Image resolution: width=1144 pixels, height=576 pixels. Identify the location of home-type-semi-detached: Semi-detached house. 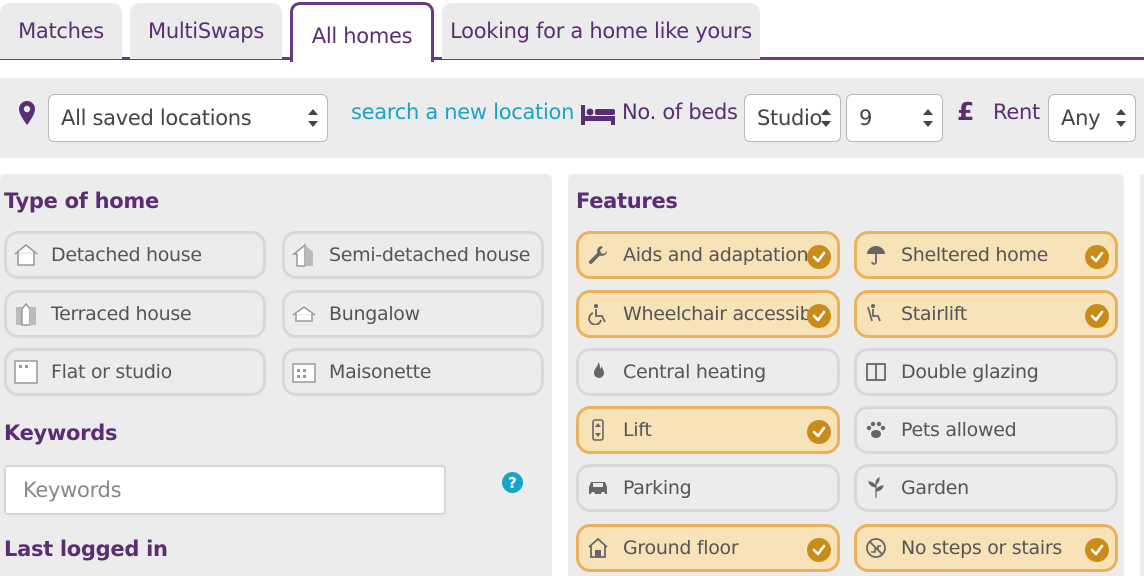
(413, 255).